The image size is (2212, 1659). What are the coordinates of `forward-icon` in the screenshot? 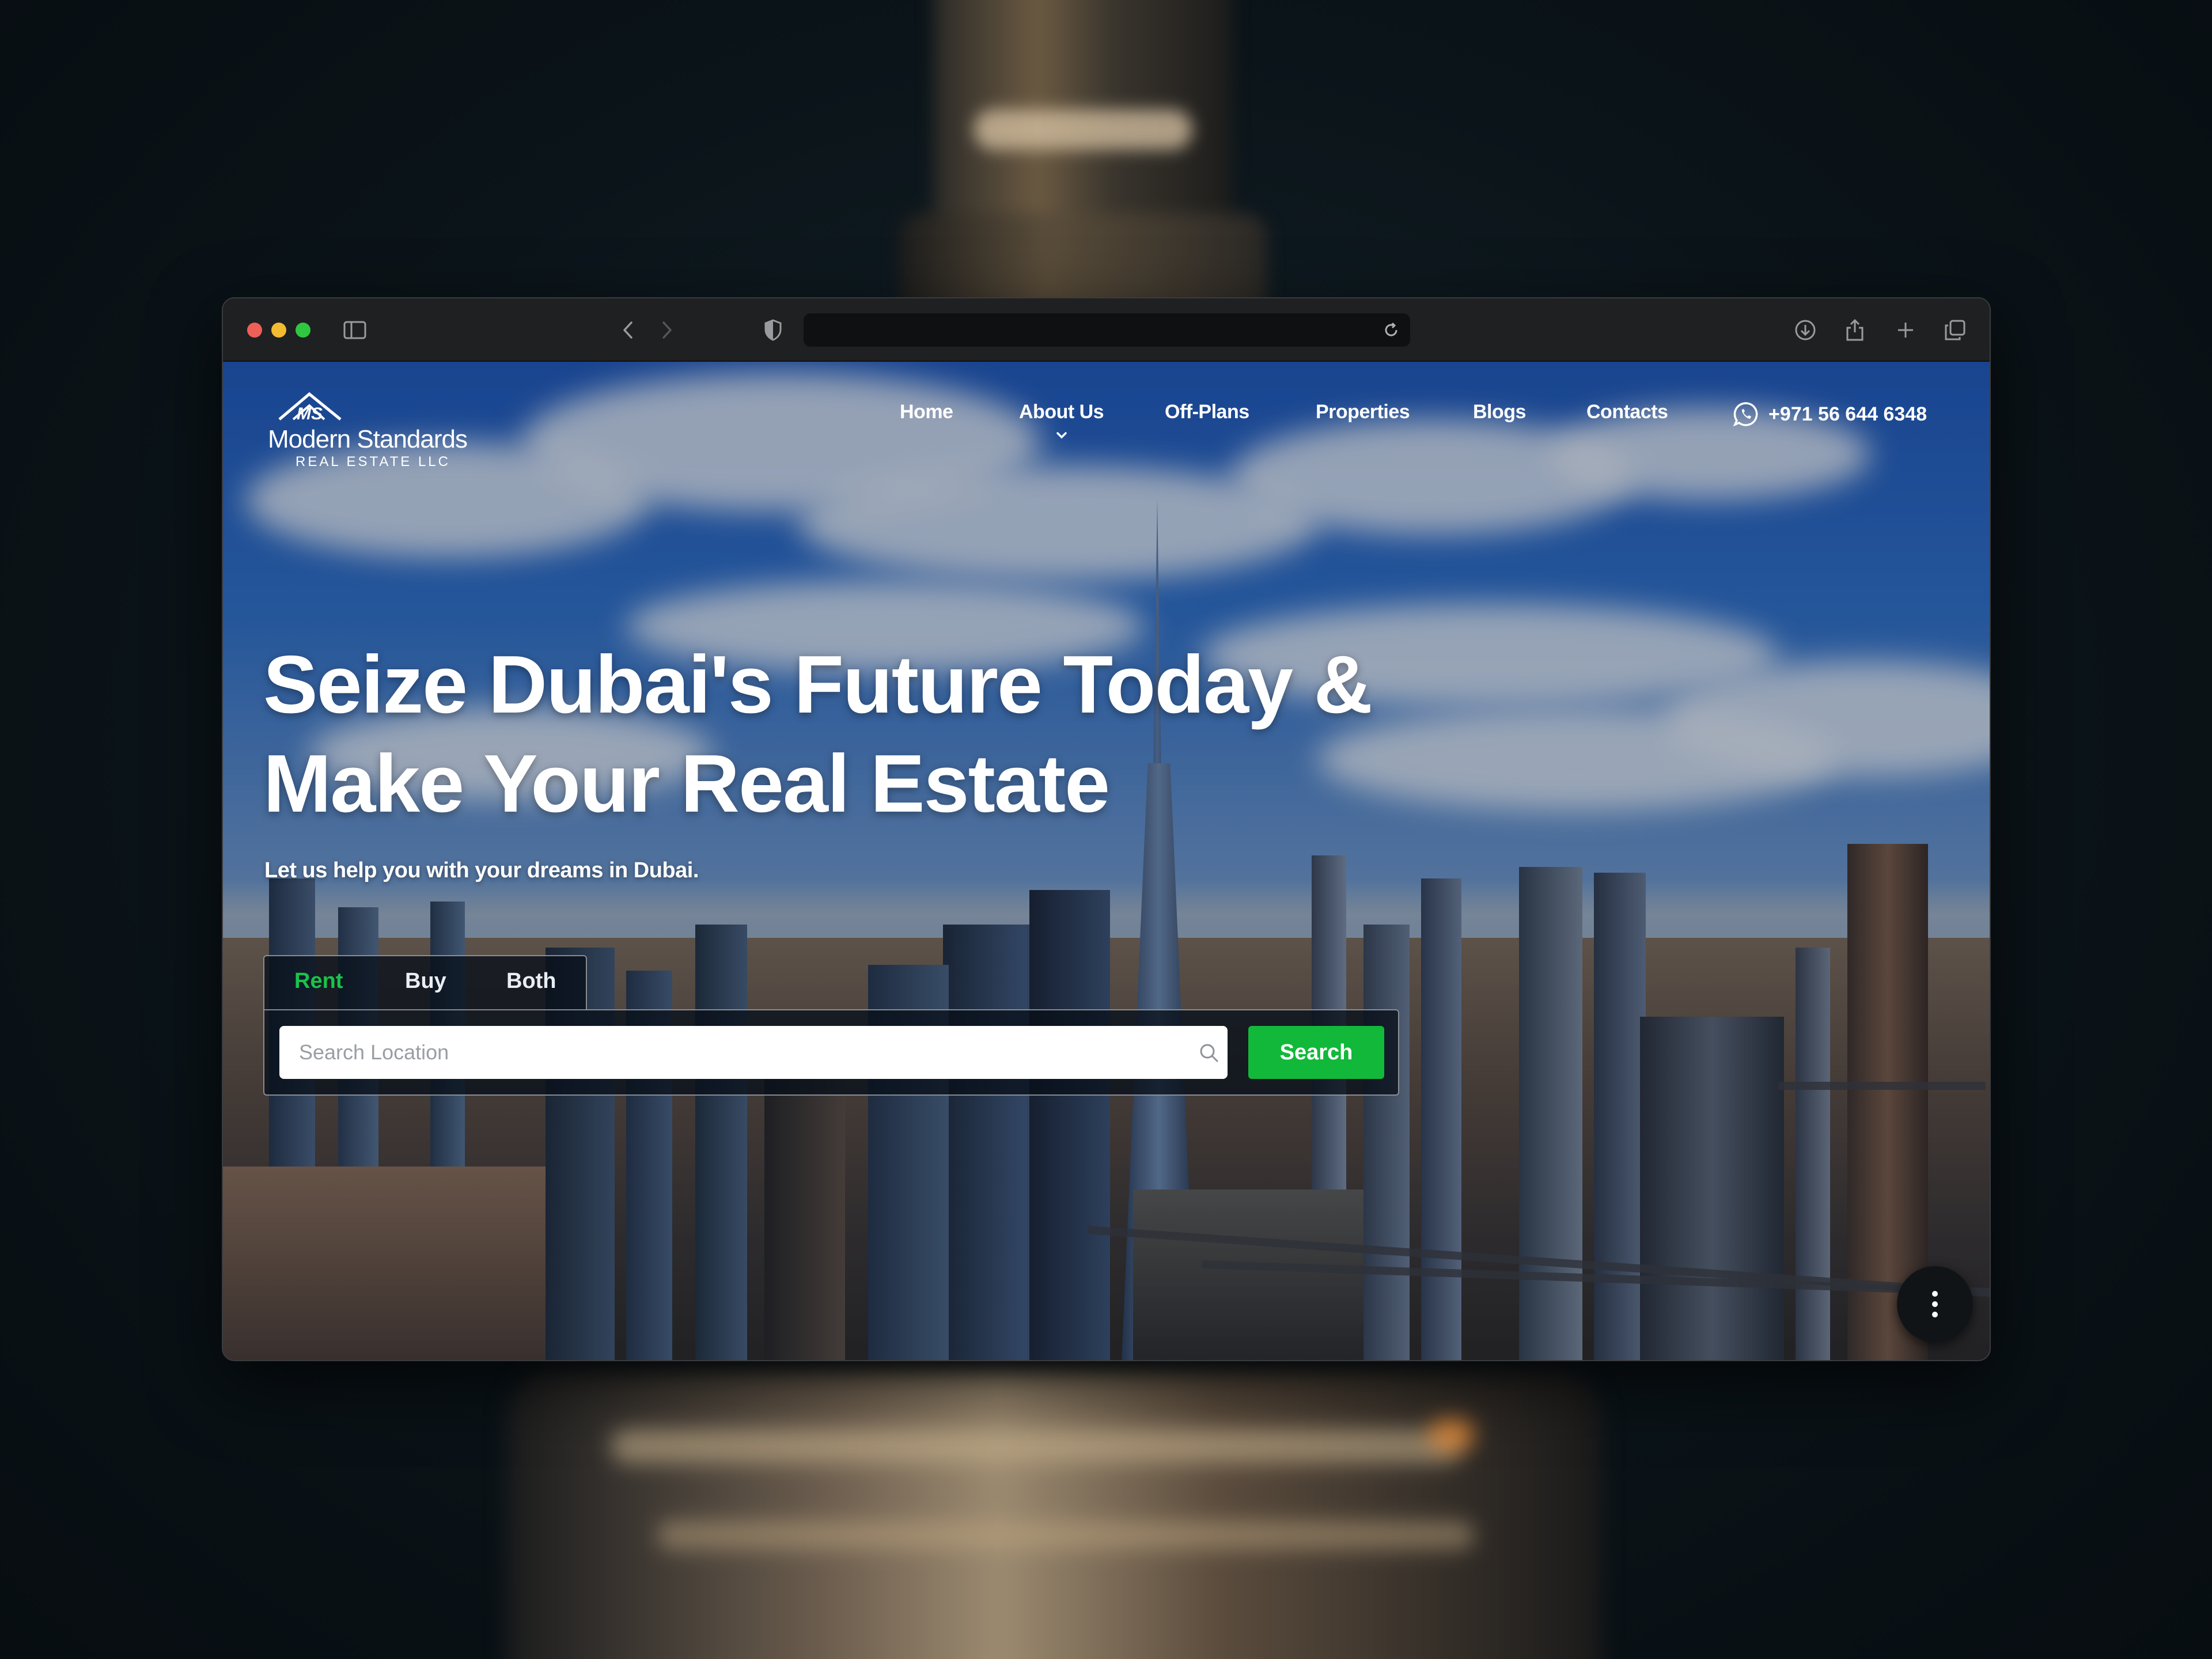 It's located at (667, 330).